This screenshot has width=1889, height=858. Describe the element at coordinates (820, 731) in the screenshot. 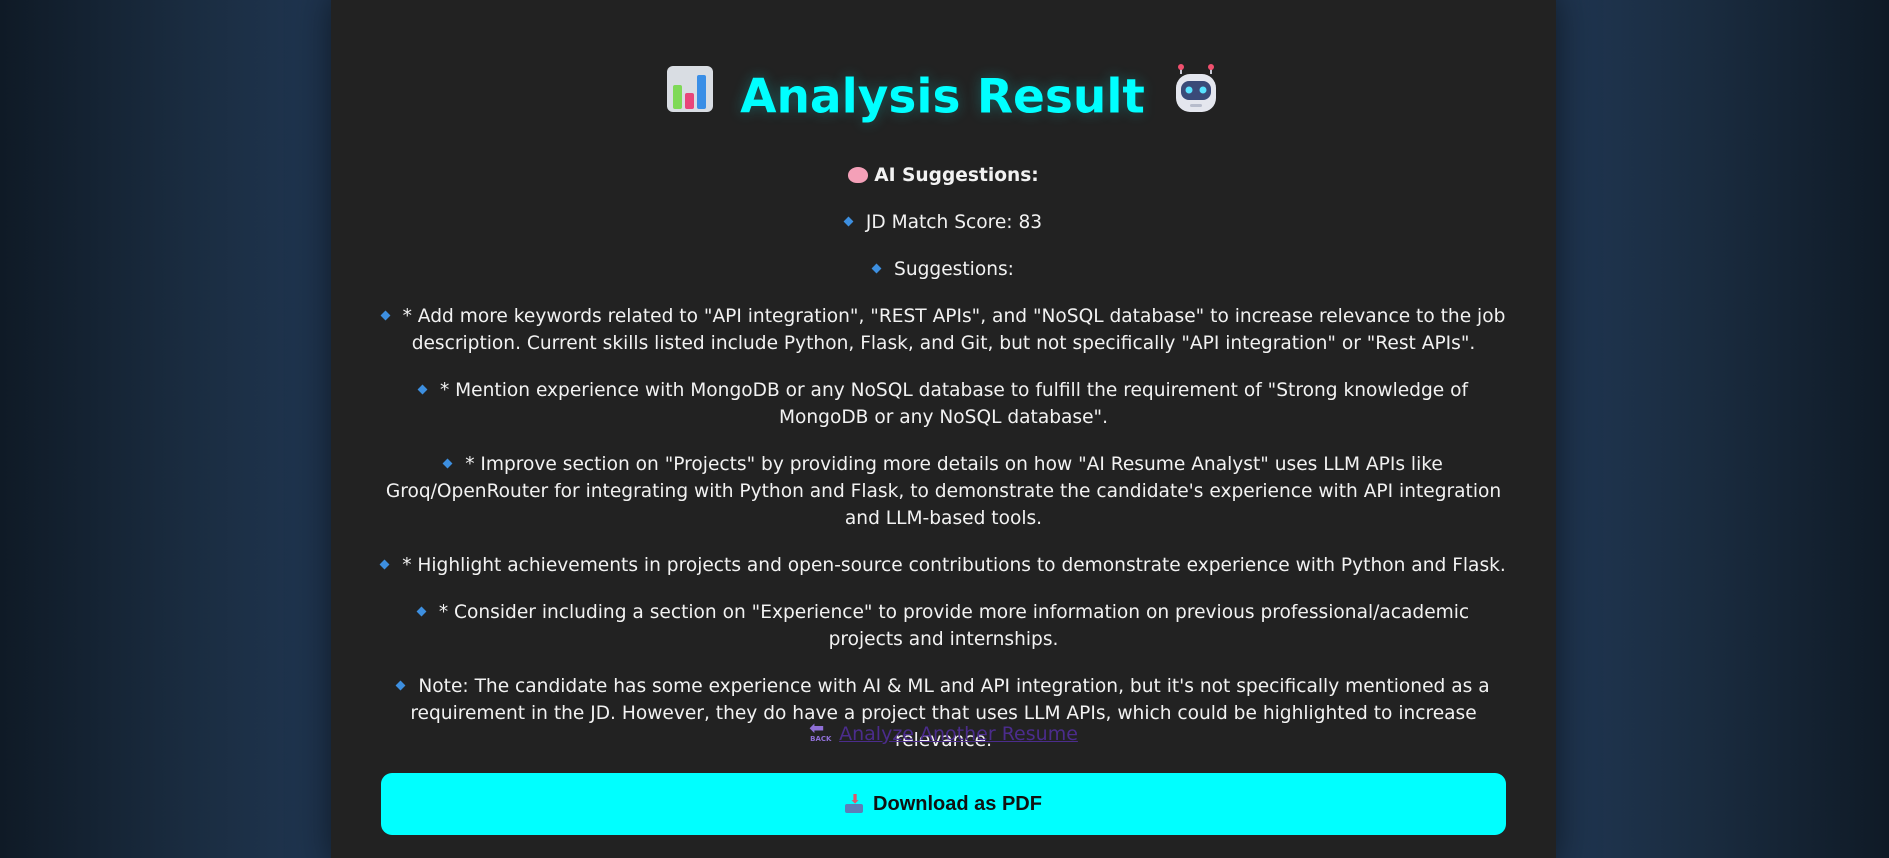

I see `back-arrow-icon: ⬅ BACK` at that location.